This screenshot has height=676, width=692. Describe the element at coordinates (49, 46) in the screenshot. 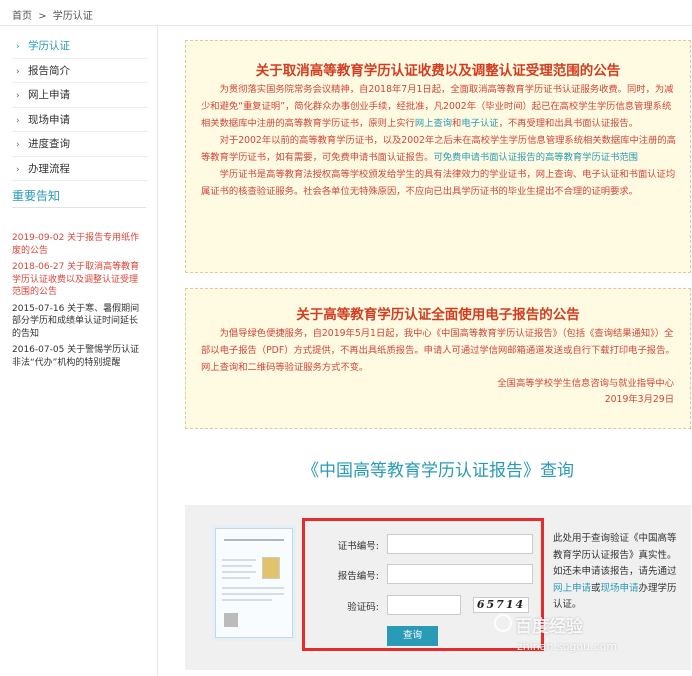

I see `sidebar-item-label: 学历认证` at that location.